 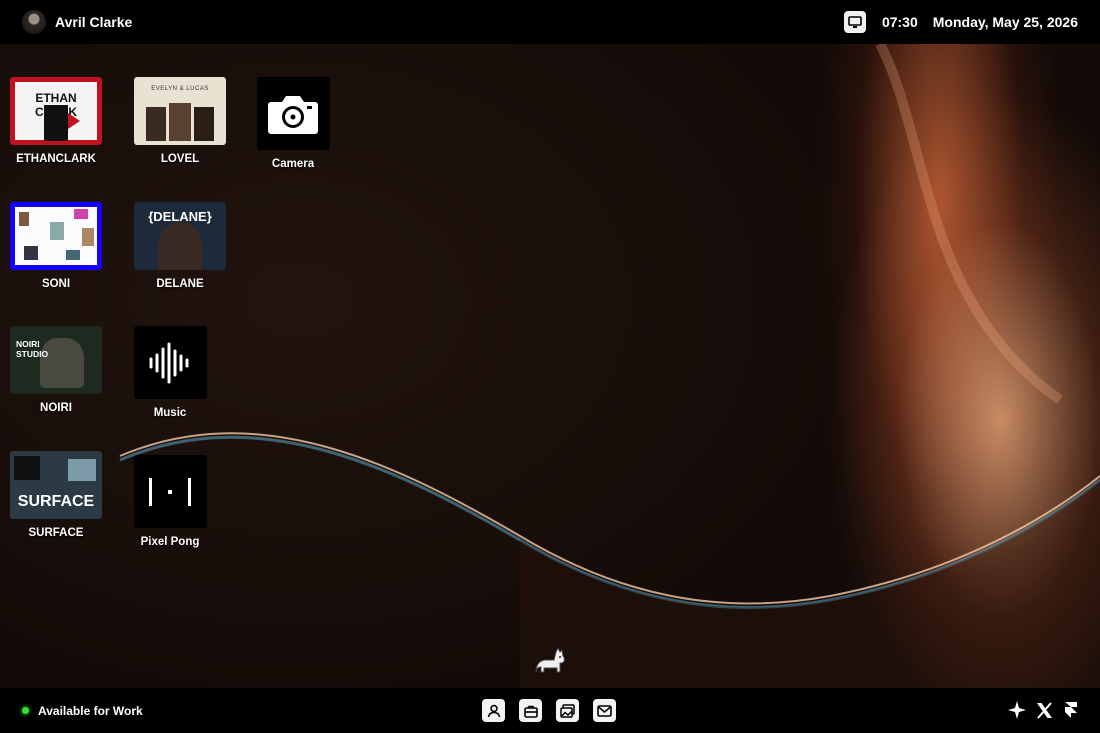 What do you see at coordinates (180, 216) in the screenshot?
I see `thumb-title: {DELANE}` at bounding box center [180, 216].